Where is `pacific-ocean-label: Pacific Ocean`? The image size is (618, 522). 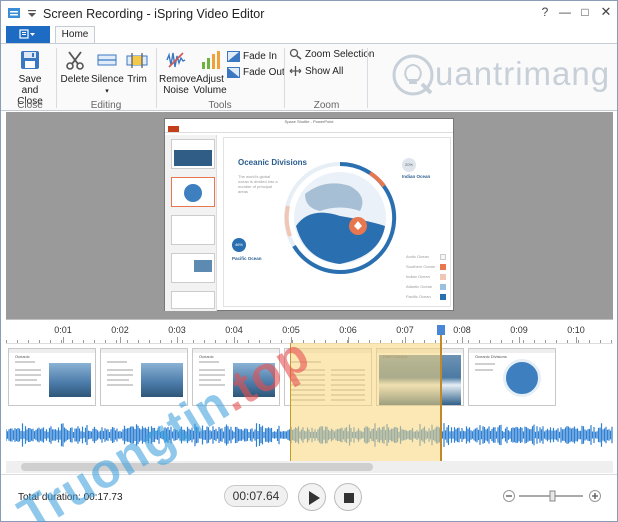
pacific-ocean-label: Pacific Ocean is located at coordinates (247, 258).